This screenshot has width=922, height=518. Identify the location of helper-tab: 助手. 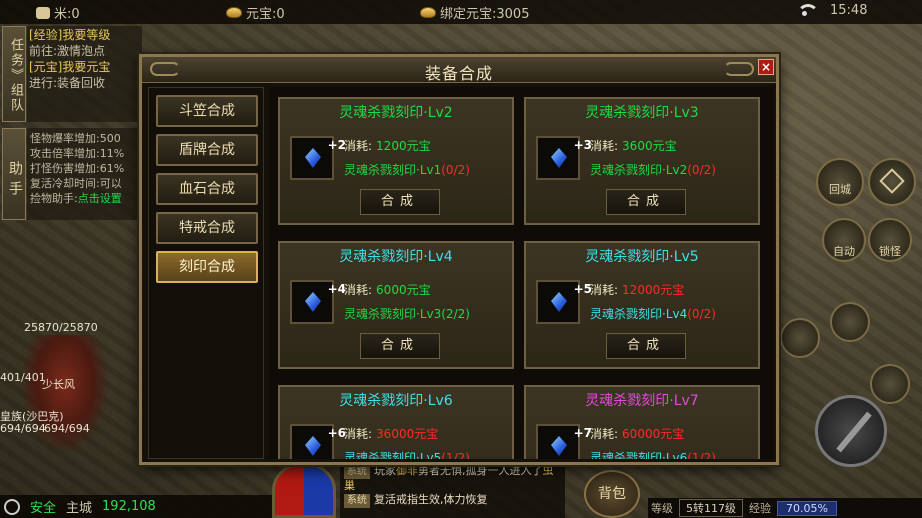
(14, 174).